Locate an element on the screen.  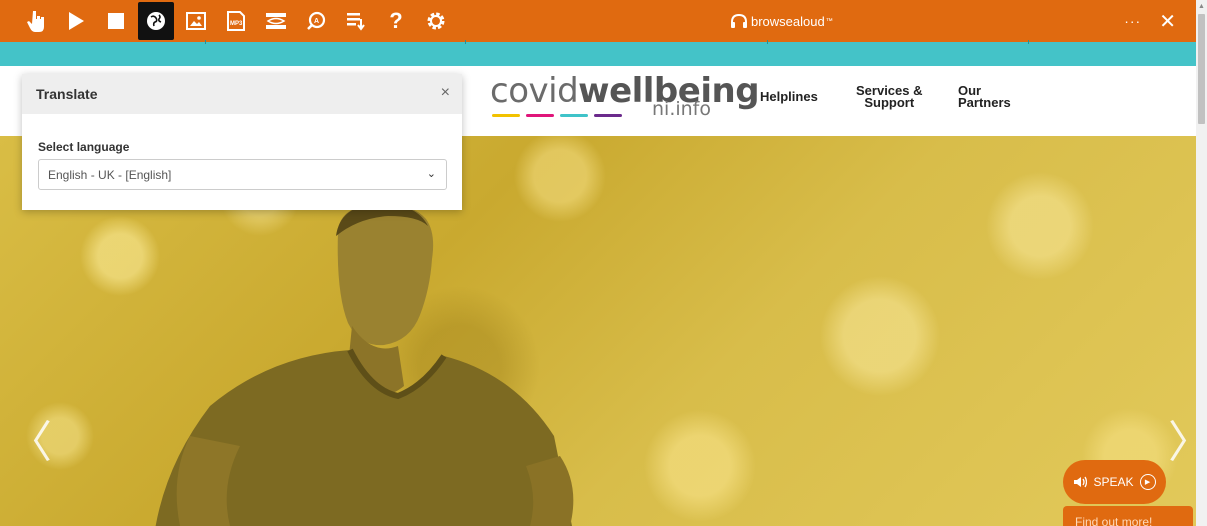
carousel-prev-arrow: 〈 is located at coordinates (30, 438).